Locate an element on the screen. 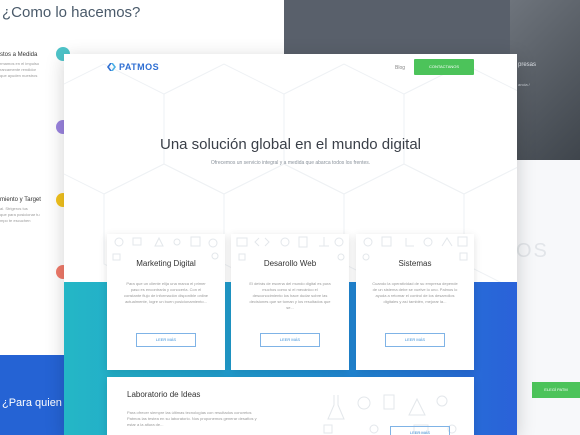 The width and height of the screenshot is (580, 435). logo: PATMOS is located at coordinates (133, 67).